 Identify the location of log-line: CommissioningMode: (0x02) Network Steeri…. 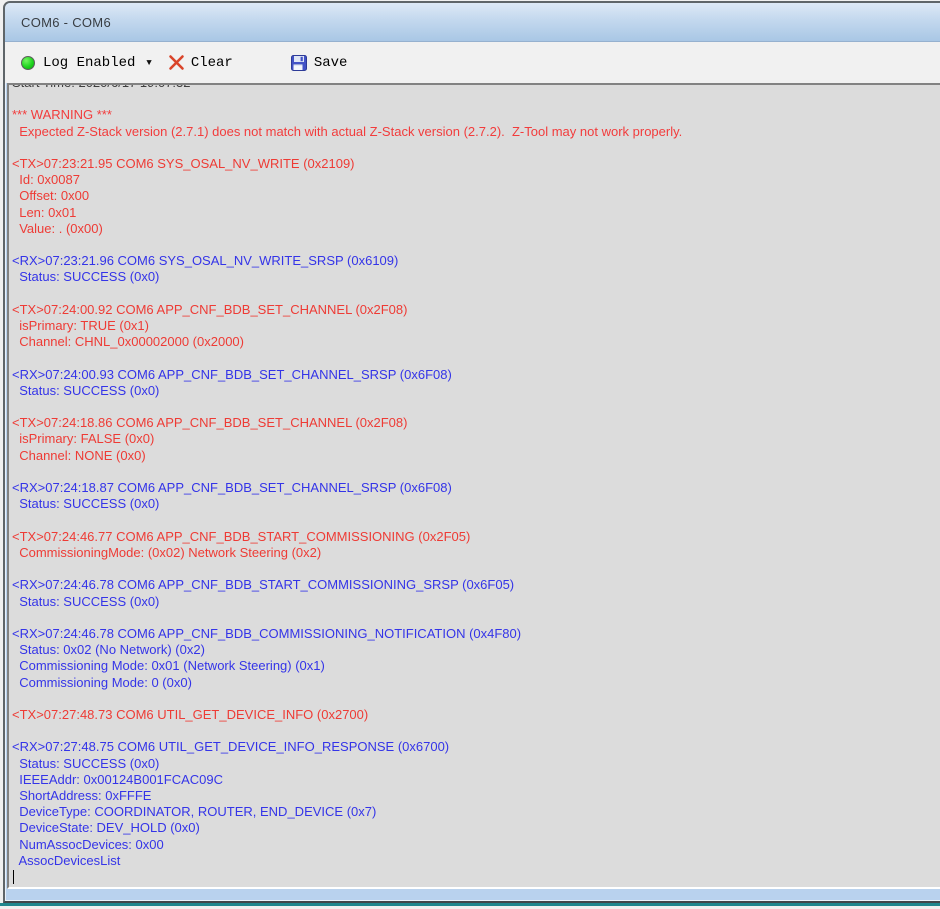
(167, 552).